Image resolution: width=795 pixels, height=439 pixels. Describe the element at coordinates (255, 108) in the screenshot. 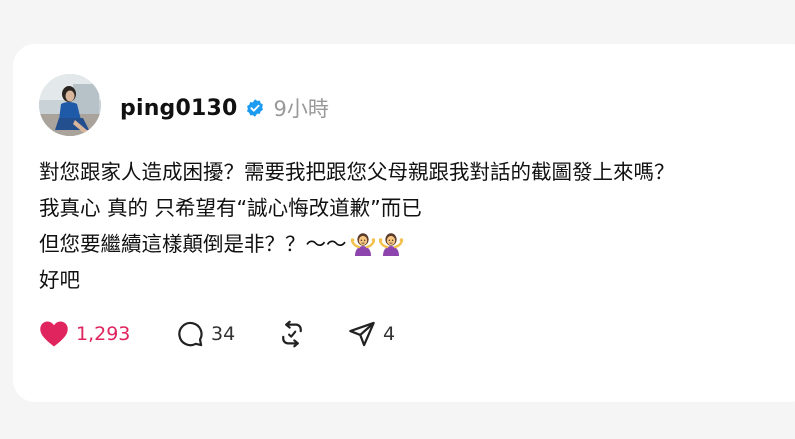

I see `verified-badge-icon` at that location.